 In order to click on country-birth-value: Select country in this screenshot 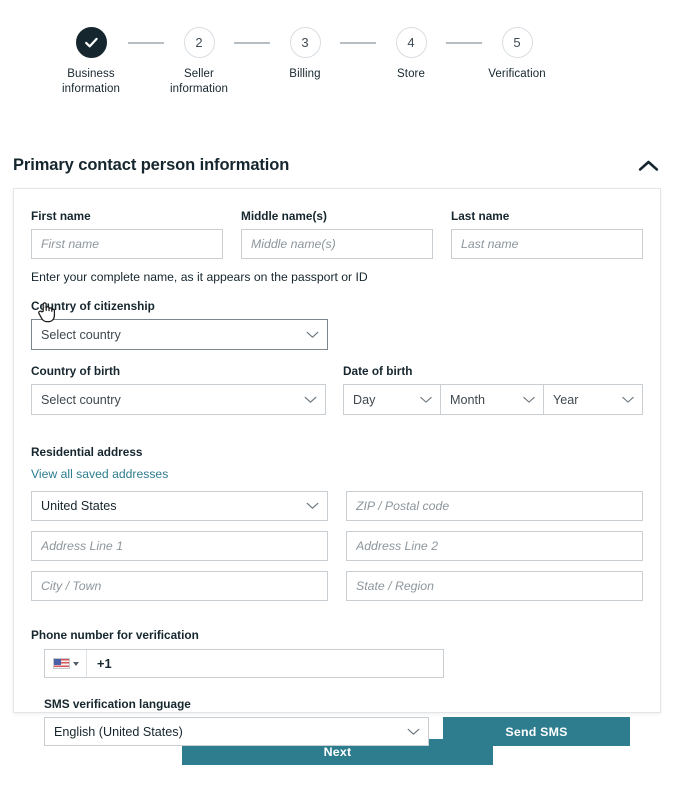, I will do `click(81, 399)`.